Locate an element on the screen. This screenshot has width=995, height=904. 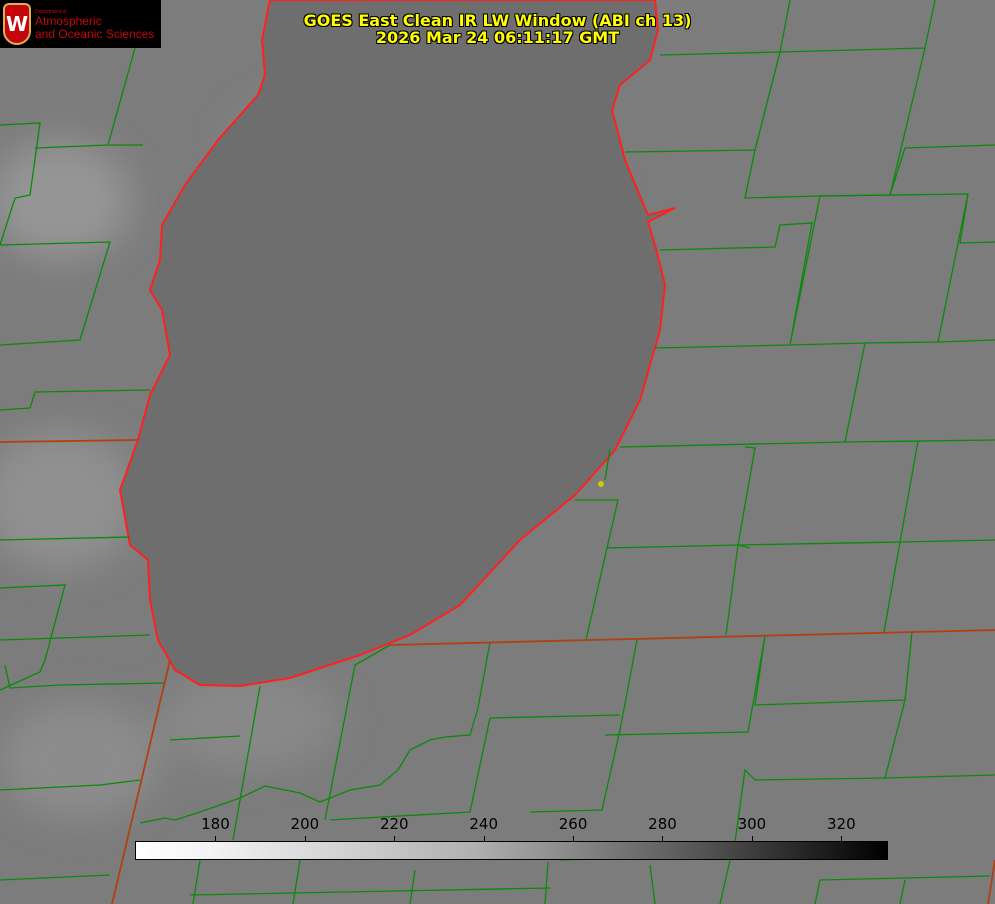
colorbar-tick-label: 220 is located at coordinates (394, 824).